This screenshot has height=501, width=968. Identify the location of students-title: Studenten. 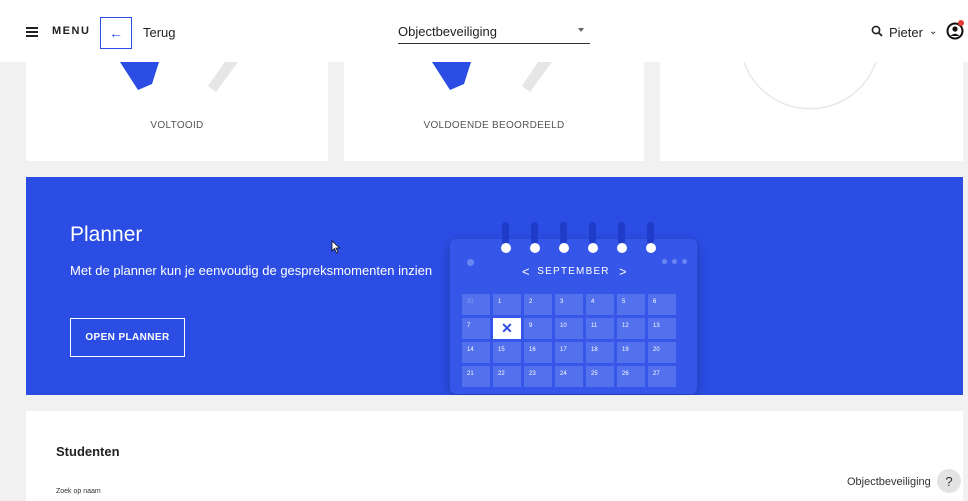
(88, 451).